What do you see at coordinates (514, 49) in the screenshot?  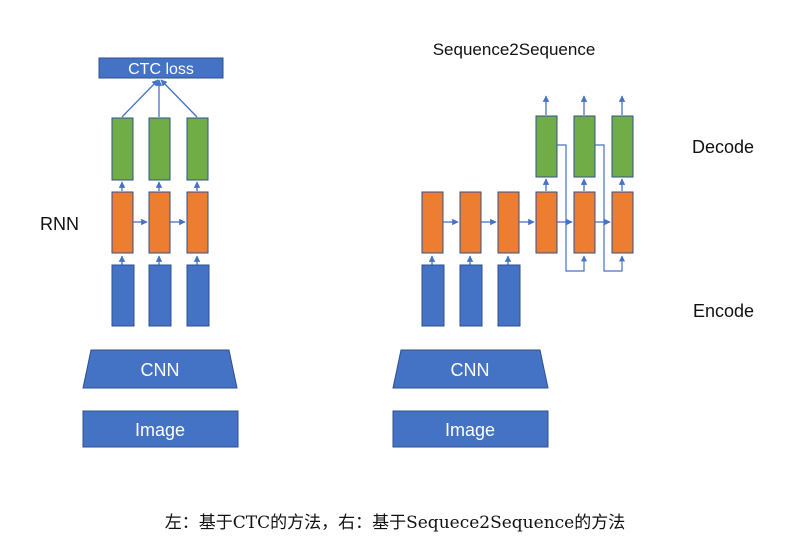 I see `seq2seq-title: Sequence2Sequence` at bounding box center [514, 49].